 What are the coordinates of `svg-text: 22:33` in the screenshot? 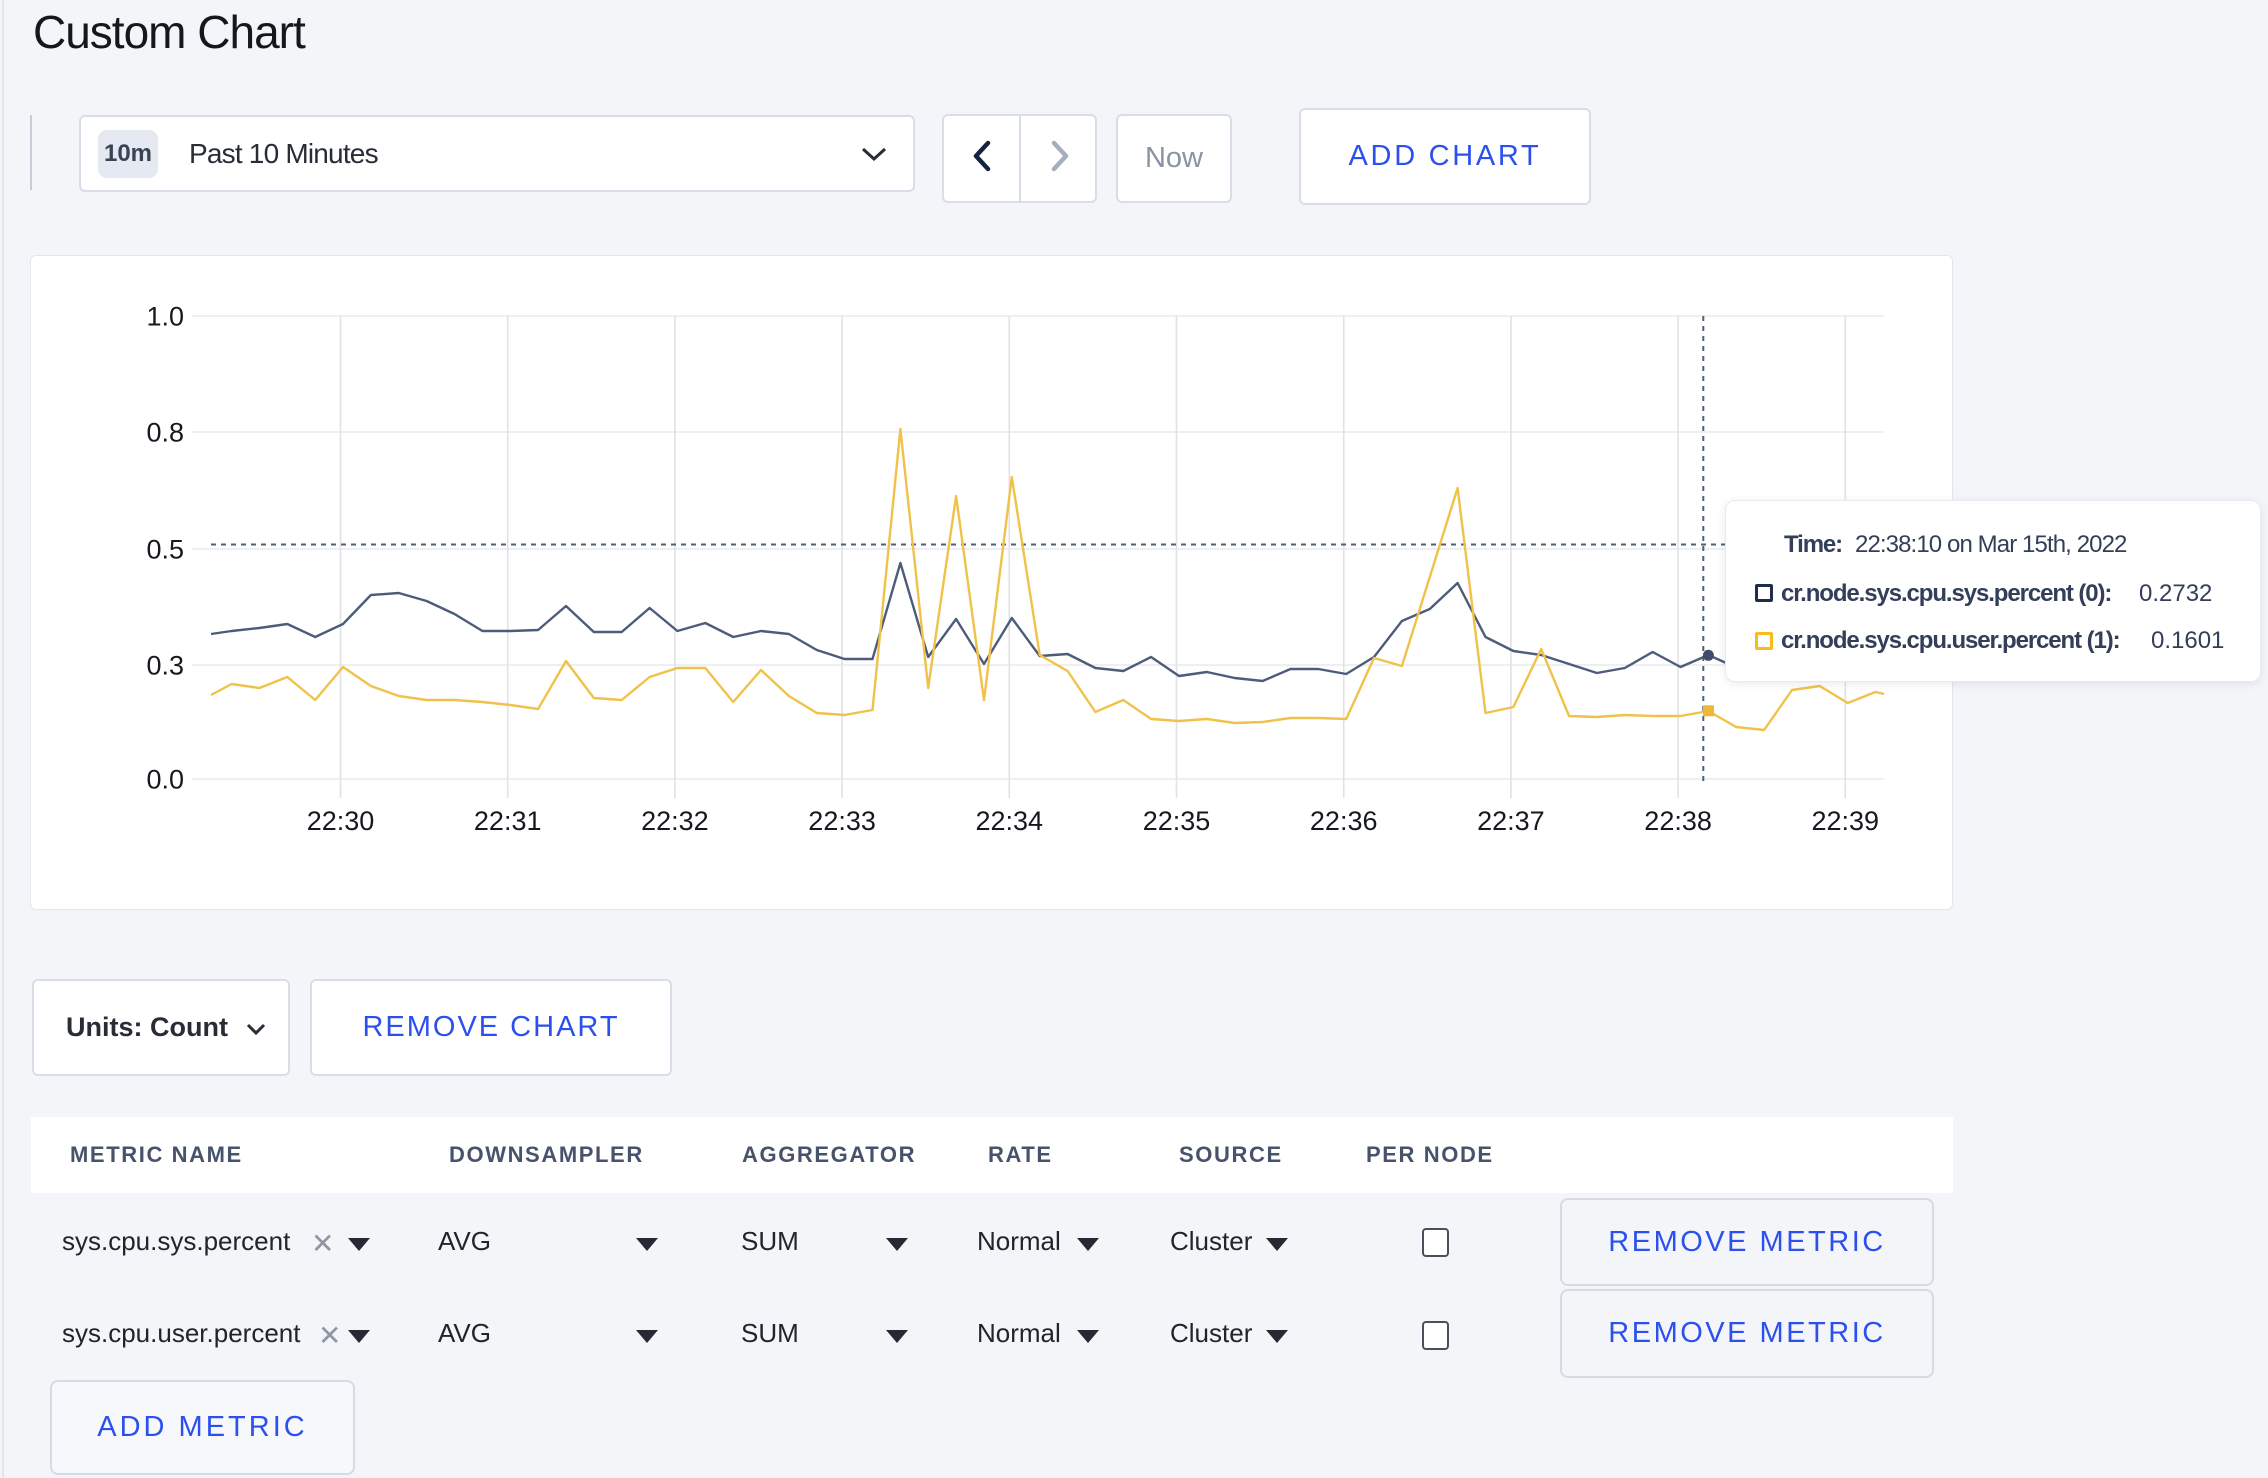 It's located at (842, 821).